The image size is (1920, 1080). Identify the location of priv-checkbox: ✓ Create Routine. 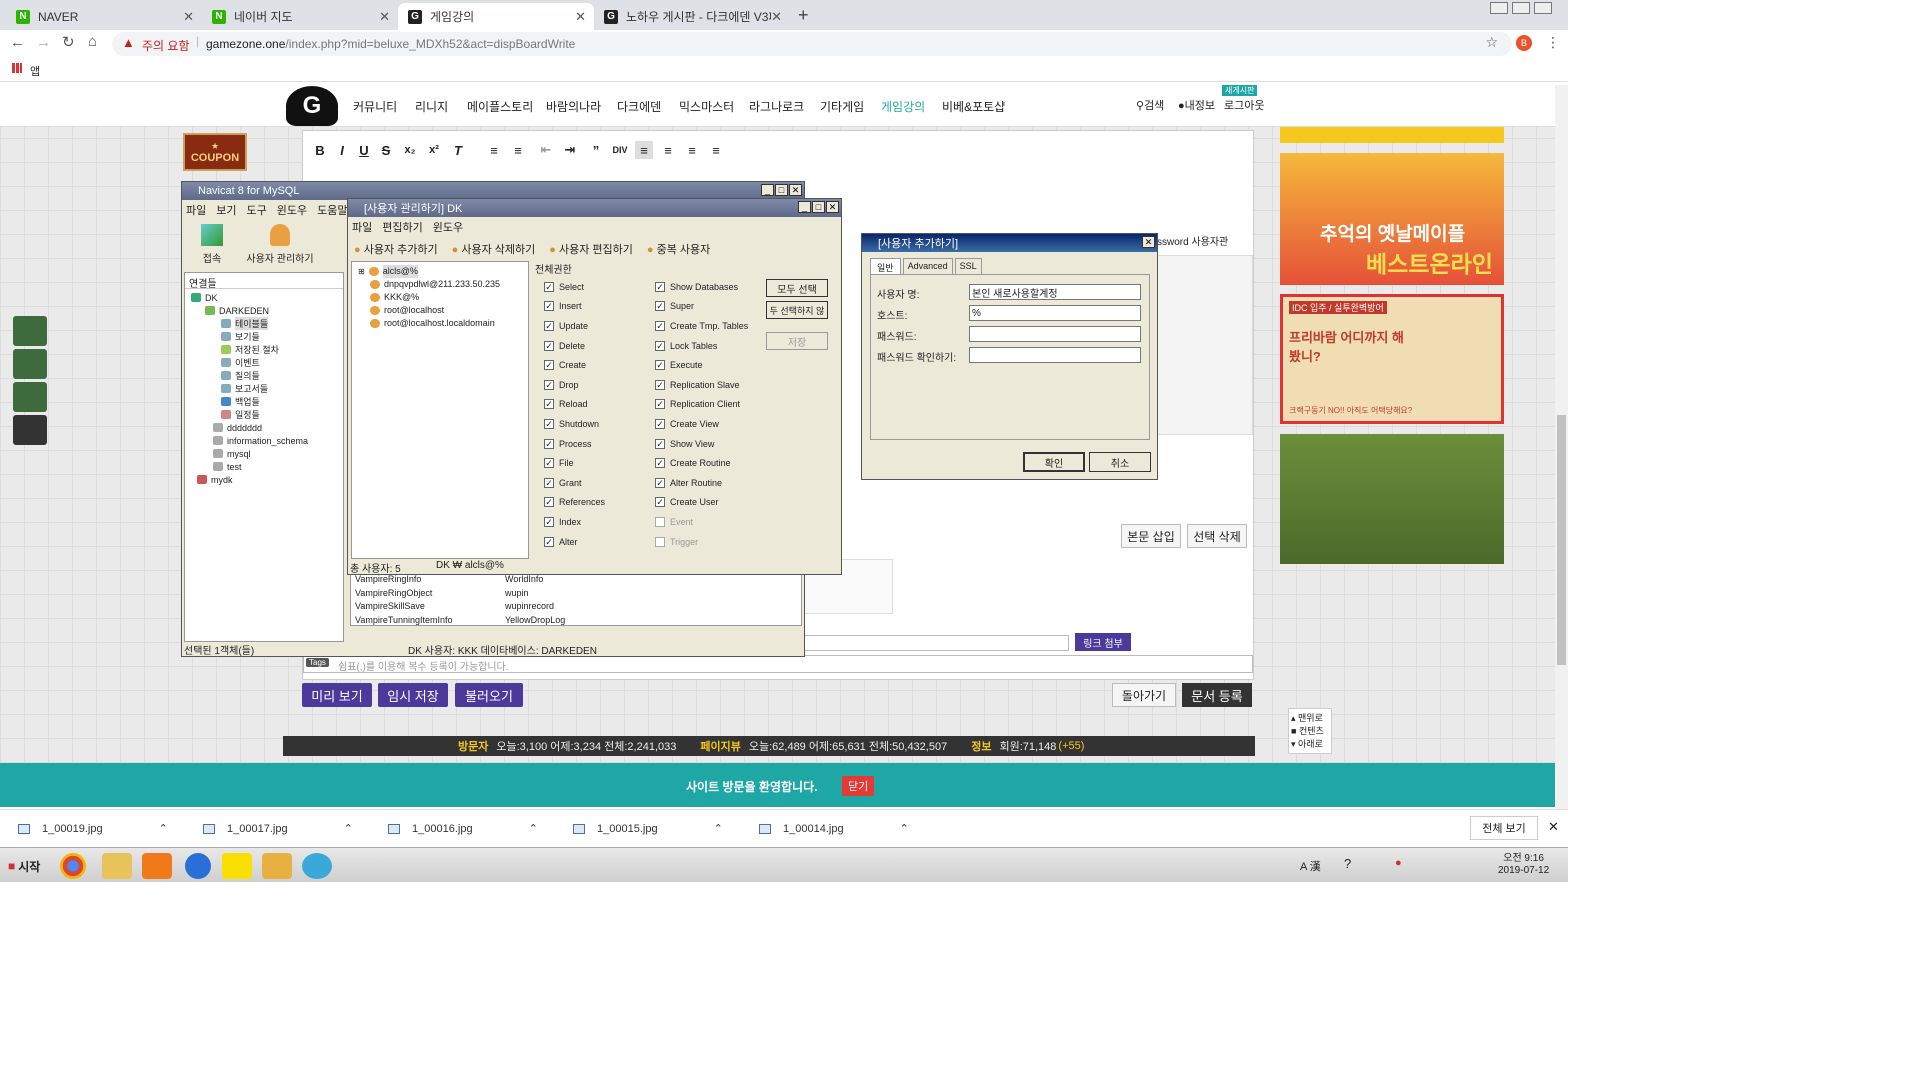
(701, 463).